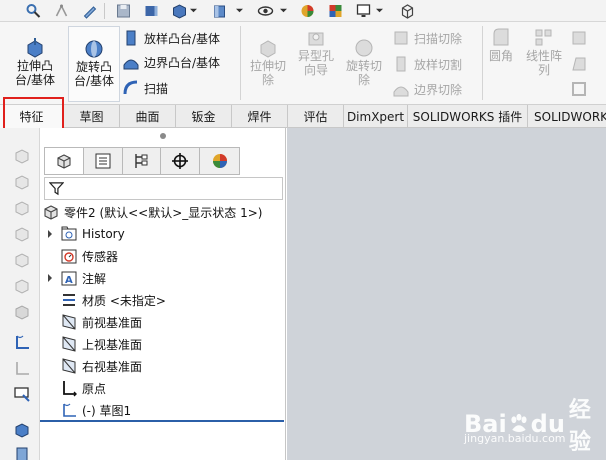 Image resolution: width=606 pixels, height=460 pixels. I want to click on revolve-boss-button: 旋转凸 台/基体, so click(94, 64).